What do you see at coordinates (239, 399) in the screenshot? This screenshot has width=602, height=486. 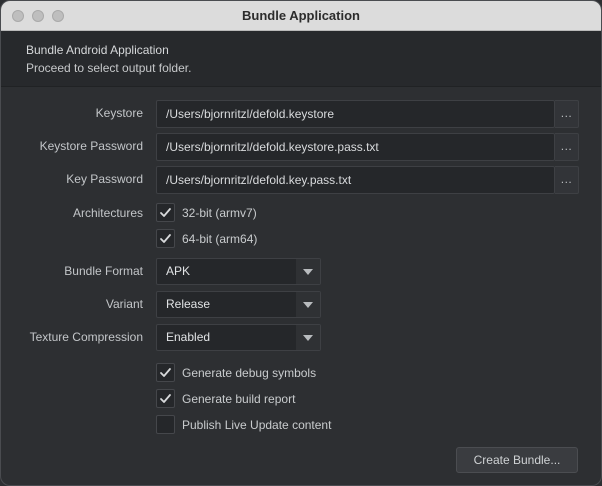 I see `build-report-label: Generate build report` at bounding box center [239, 399].